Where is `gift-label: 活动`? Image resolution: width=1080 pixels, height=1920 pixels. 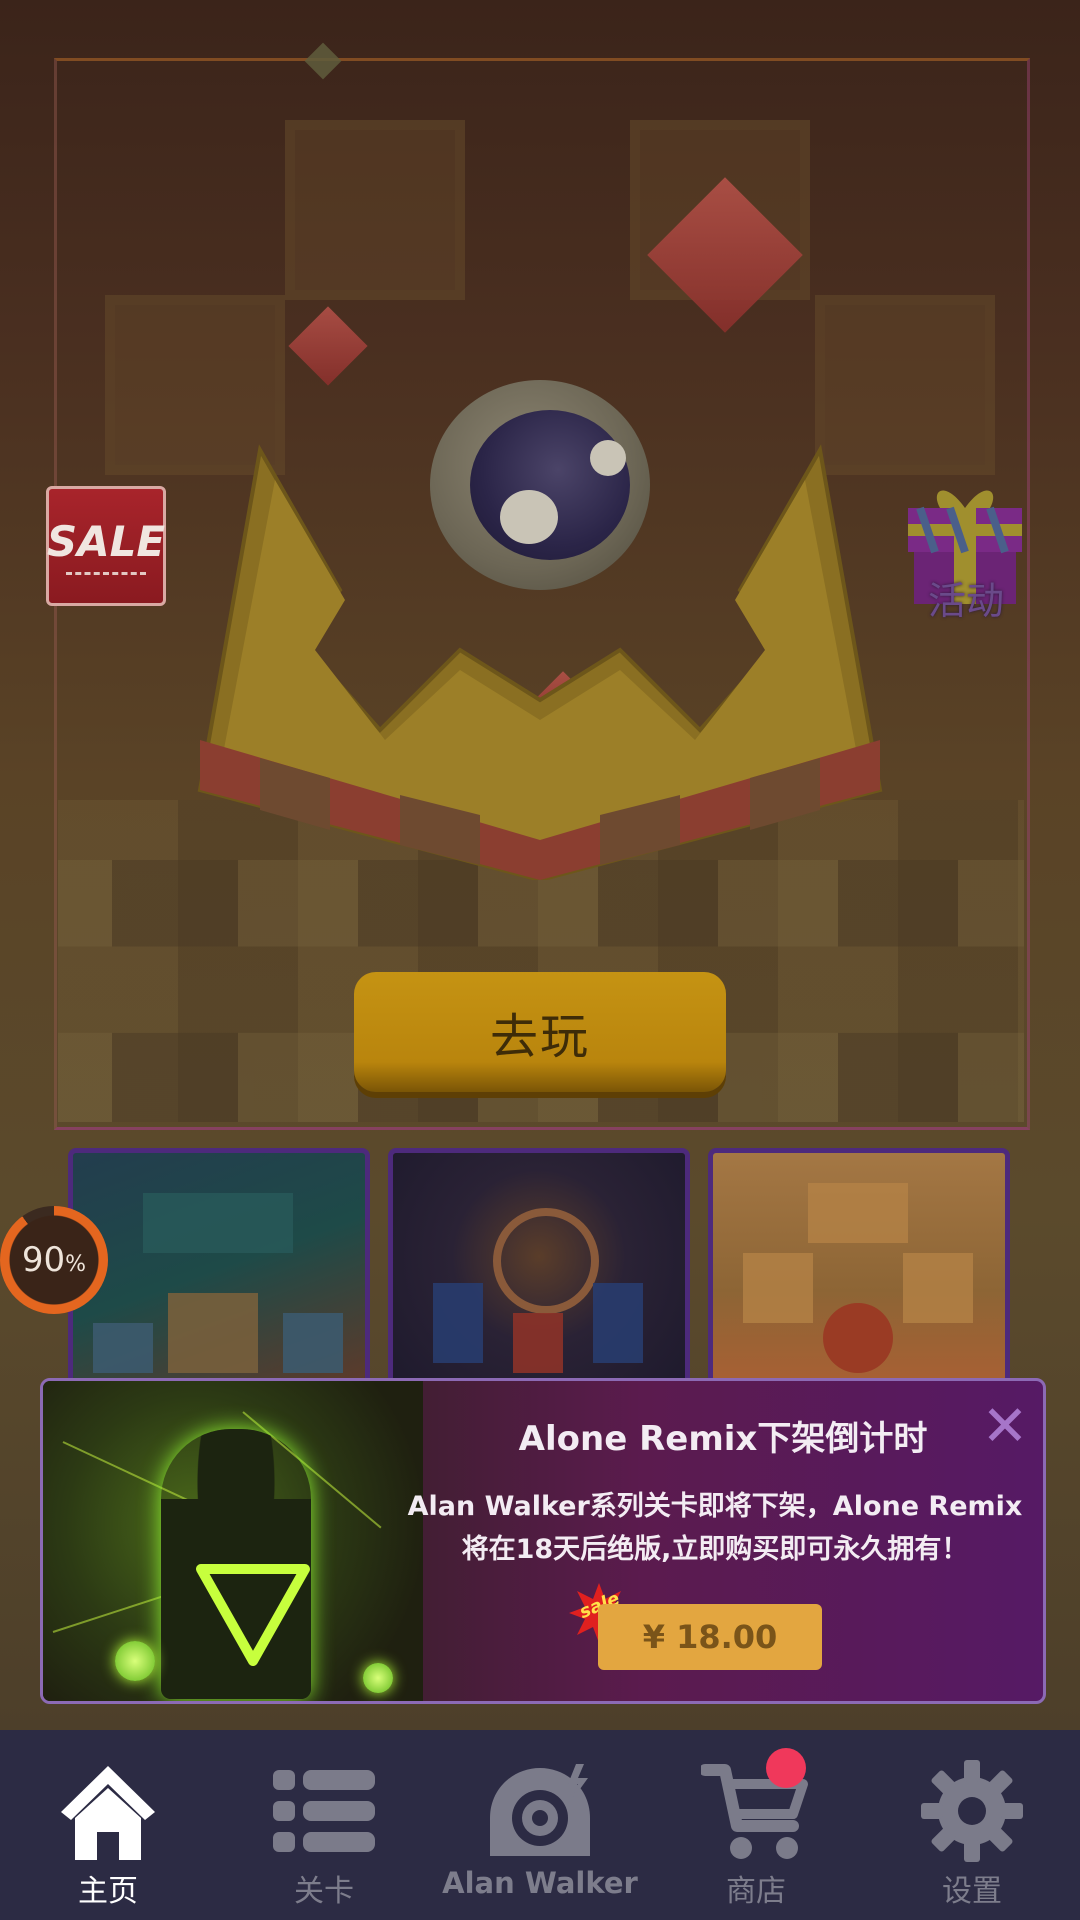 gift-label: 活动 is located at coordinates (966, 597).